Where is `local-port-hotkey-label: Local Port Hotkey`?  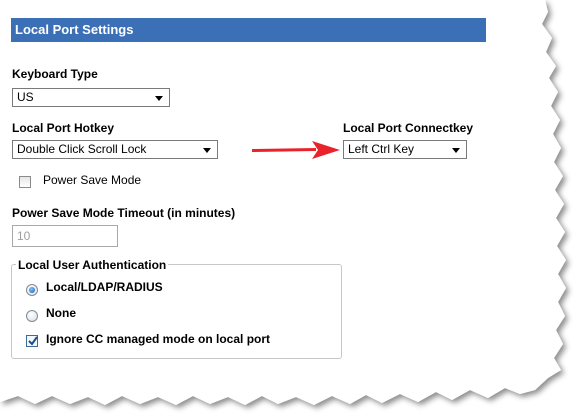 local-port-hotkey-label: Local Port Hotkey is located at coordinates (63, 128).